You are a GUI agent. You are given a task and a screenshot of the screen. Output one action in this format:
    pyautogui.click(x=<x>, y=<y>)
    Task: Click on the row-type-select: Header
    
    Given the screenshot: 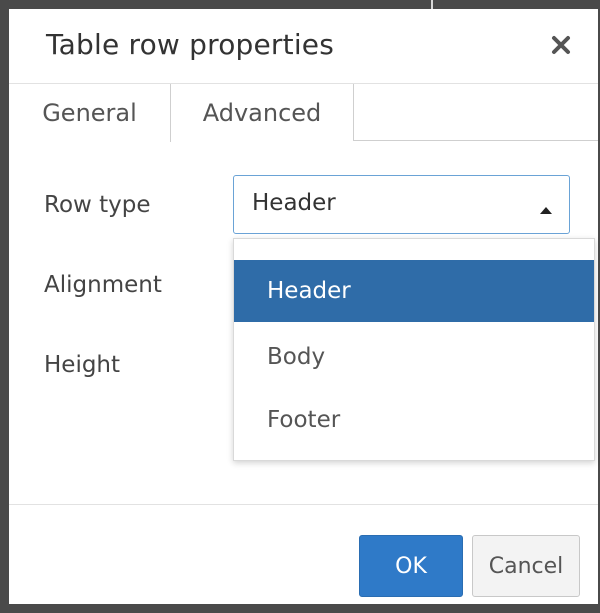 What is the action you would take?
    pyautogui.click(x=401, y=204)
    